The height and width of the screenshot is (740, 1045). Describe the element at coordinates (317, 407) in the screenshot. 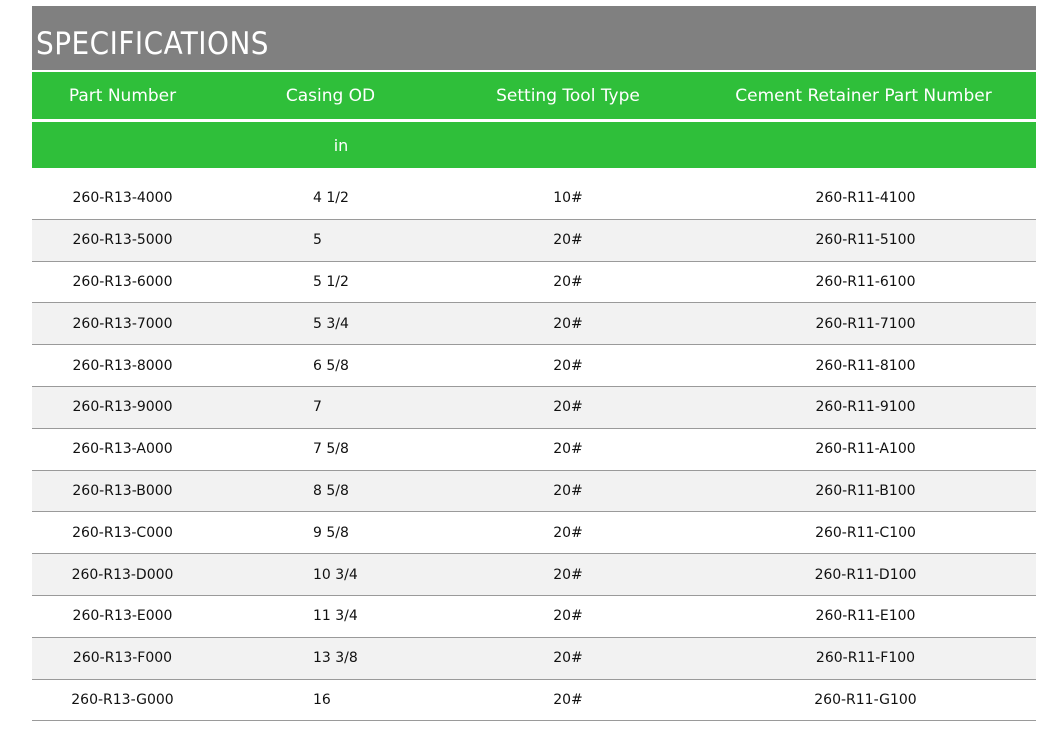

I see `cell-casing-od: 7` at that location.